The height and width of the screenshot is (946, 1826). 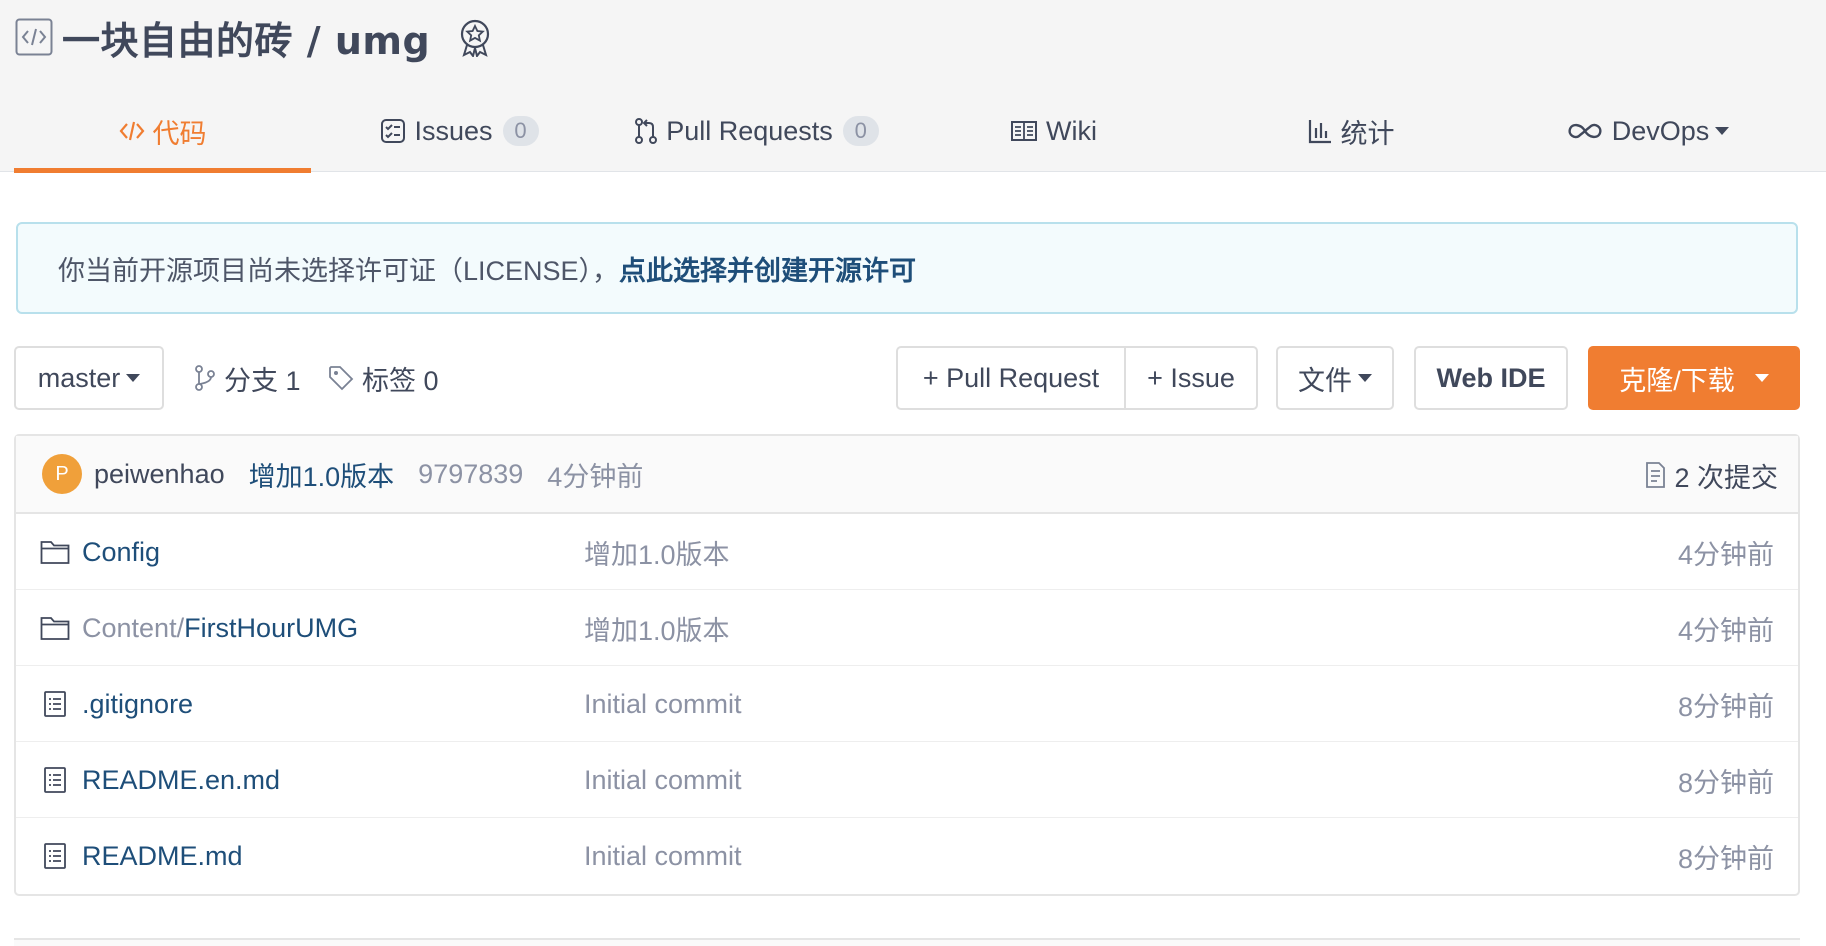 What do you see at coordinates (1190, 378) in the screenshot?
I see `new-issue-button: + Issue` at bounding box center [1190, 378].